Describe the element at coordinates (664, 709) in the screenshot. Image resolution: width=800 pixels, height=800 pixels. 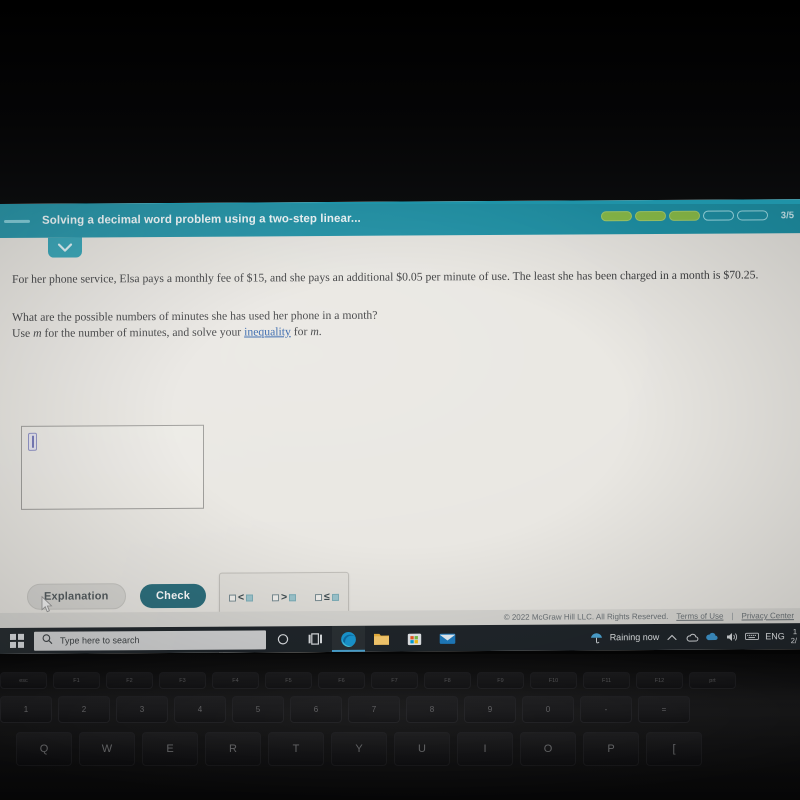
I see `keyboard-key: =` at that location.